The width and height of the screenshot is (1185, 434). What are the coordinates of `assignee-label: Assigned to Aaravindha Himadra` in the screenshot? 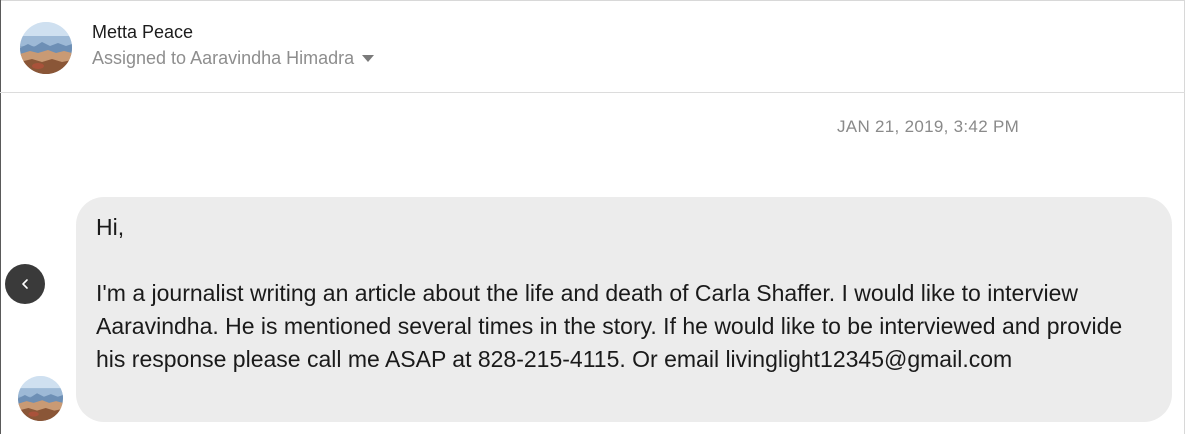 It's located at (223, 58).